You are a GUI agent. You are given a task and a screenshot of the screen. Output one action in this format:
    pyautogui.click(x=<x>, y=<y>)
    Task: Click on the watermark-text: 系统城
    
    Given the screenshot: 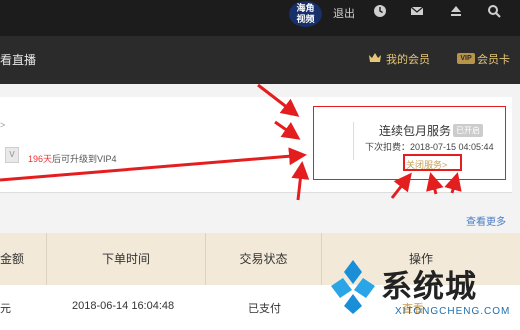 What is the action you would take?
    pyautogui.click(x=429, y=286)
    